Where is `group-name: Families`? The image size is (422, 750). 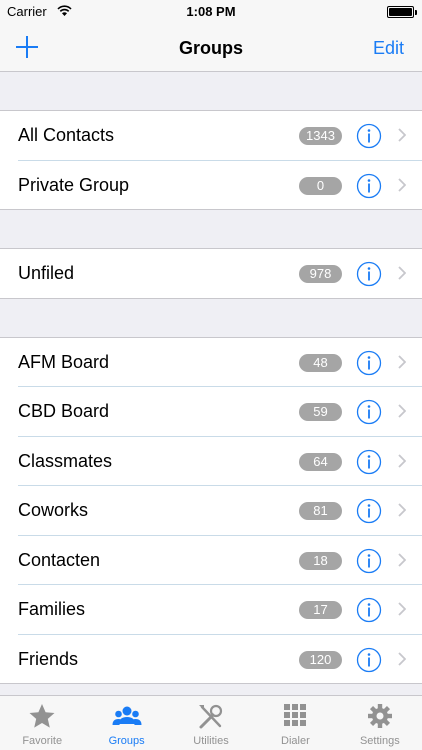
group-name: Families is located at coordinates (52, 609).